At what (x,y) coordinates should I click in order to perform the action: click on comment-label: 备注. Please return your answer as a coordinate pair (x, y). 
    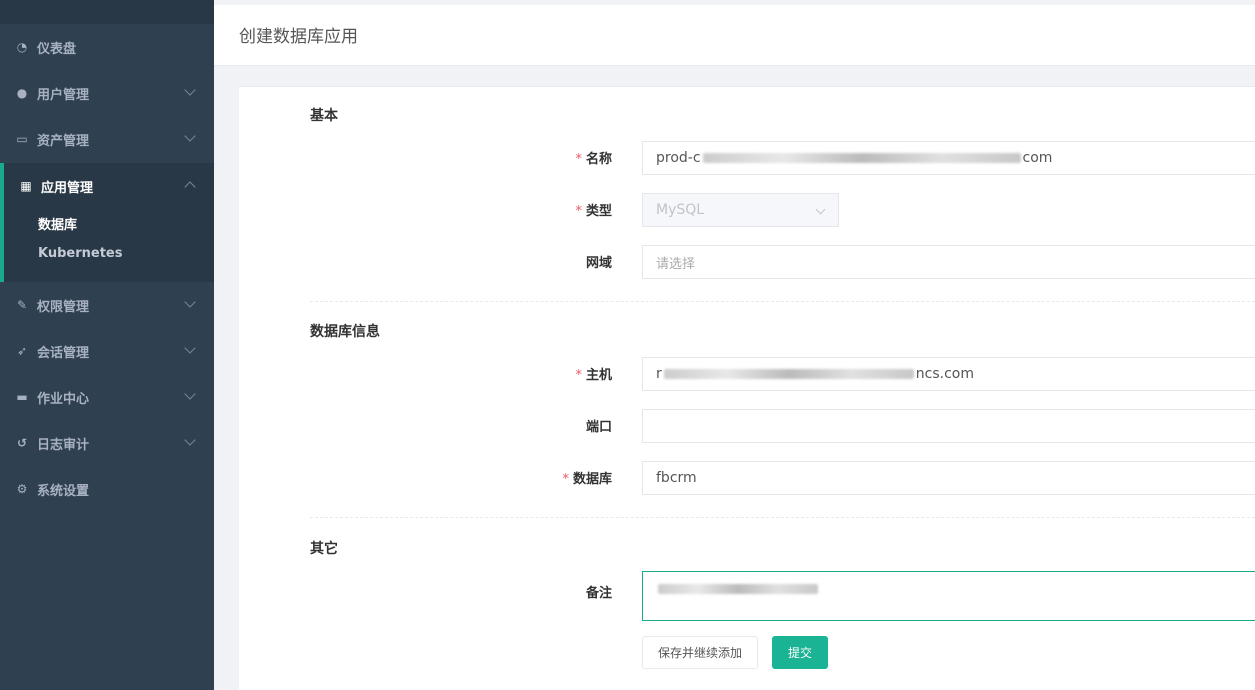
    Looking at the image, I should click on (598, 593).